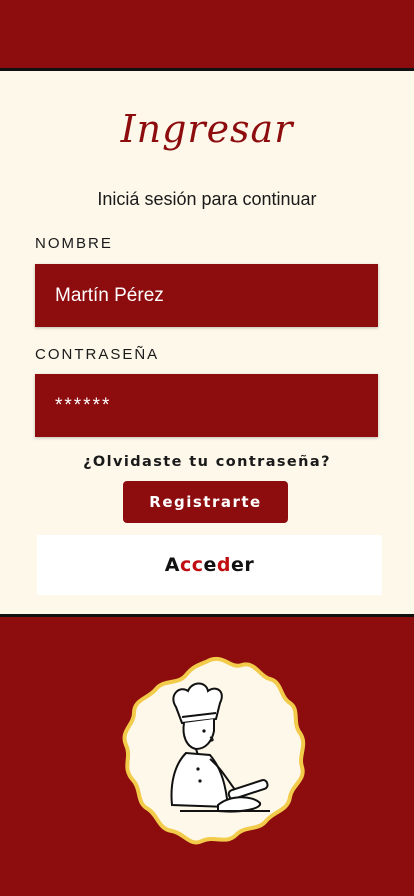 The height and width of the screenshot is (896, 414). I want to click on top-band, so click(207, 34).